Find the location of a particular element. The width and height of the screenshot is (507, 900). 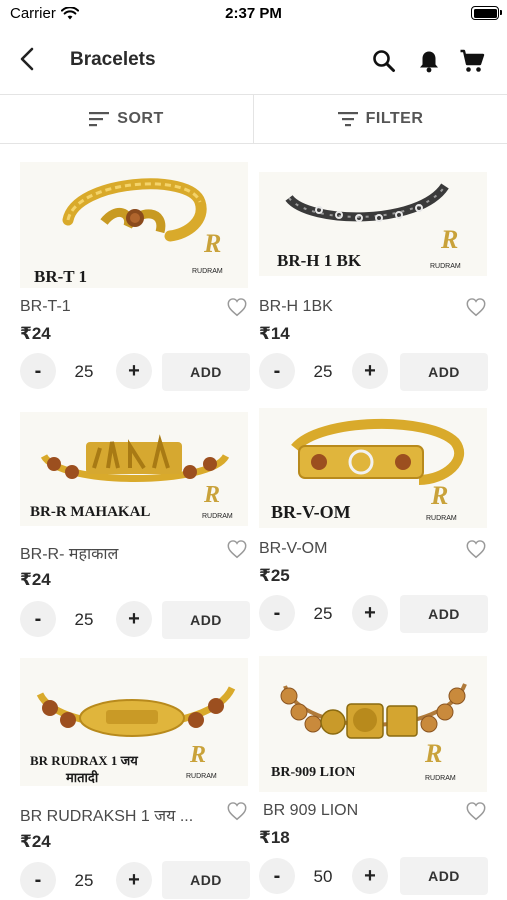

cart-icon is located at coordinates (472, 60).